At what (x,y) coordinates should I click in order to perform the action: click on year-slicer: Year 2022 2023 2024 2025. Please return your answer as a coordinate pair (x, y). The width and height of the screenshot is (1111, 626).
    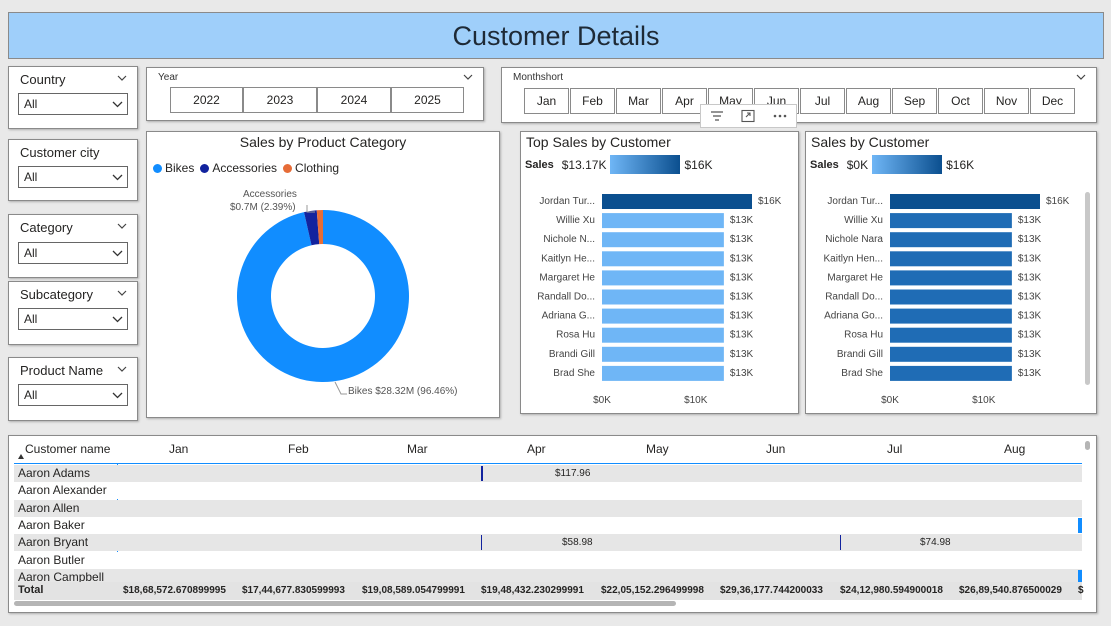
    Looking at the image, I should click on (315, 94).